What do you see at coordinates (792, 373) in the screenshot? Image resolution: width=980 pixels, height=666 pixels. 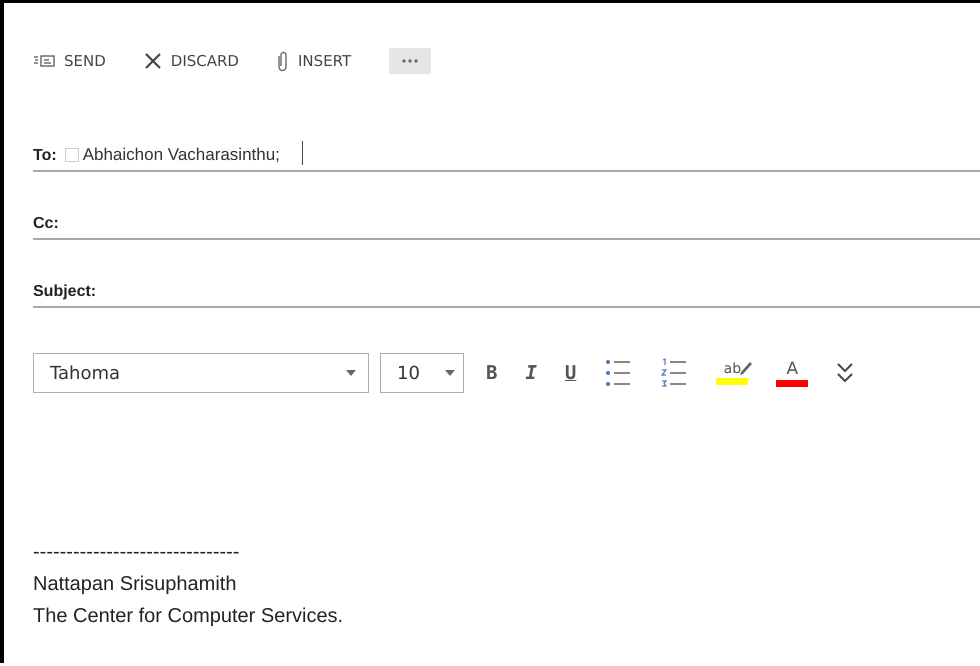 I see `font-color-button: A` at bounding box center [792, 373].